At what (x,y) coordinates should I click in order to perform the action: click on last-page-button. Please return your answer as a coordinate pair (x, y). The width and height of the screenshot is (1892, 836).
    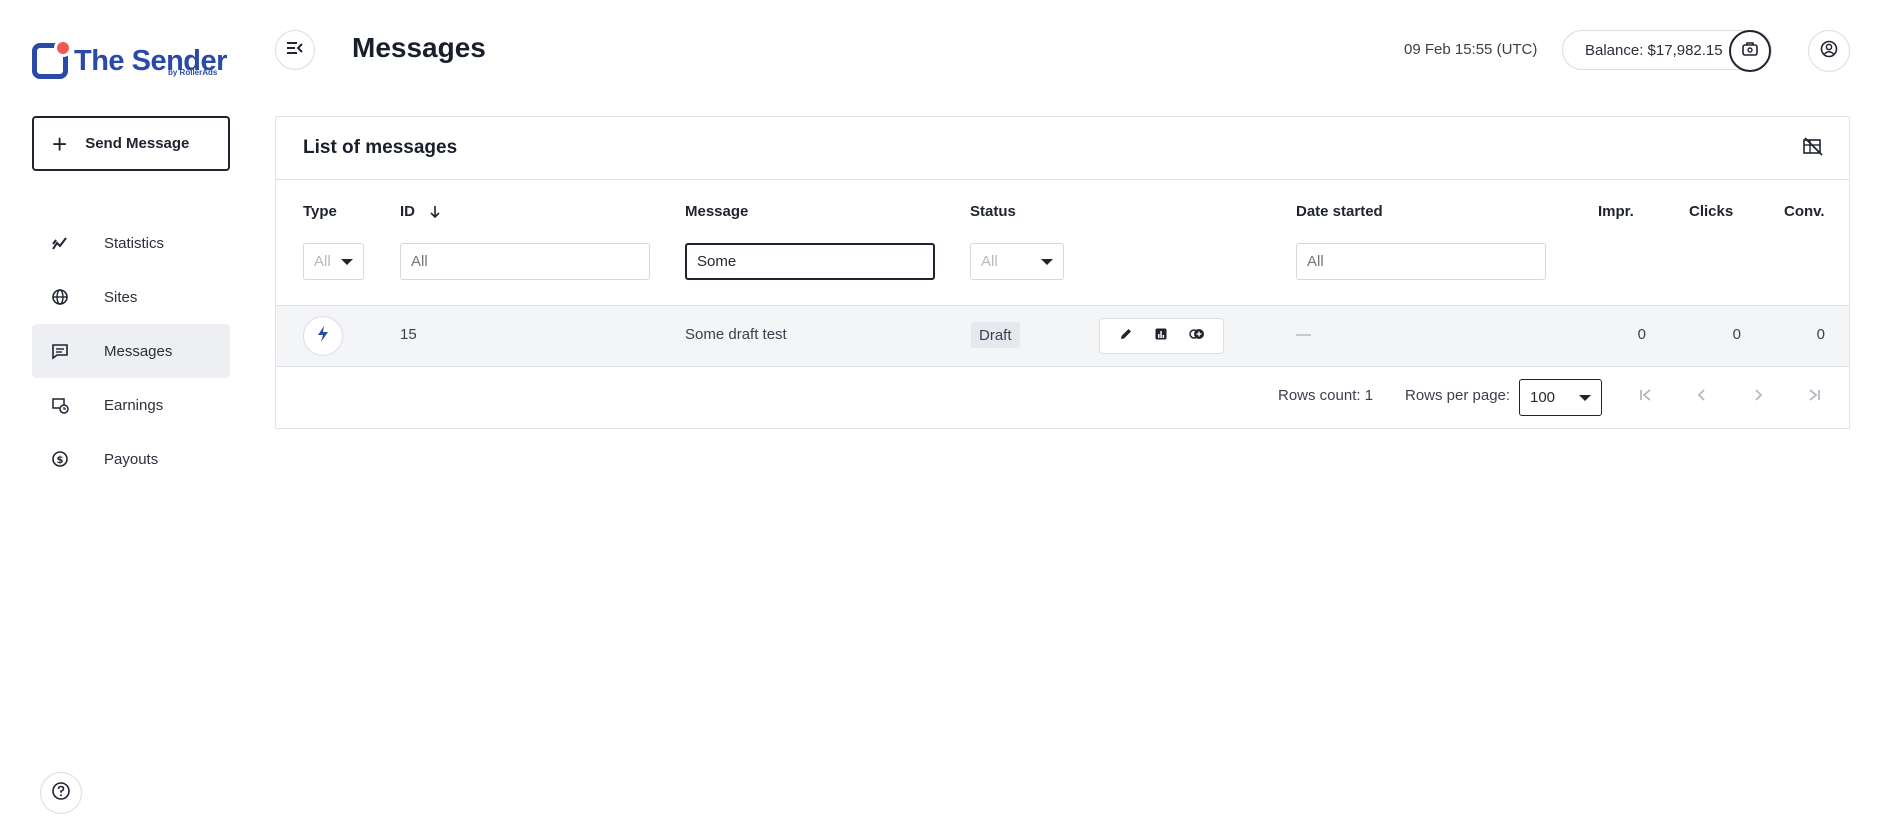
    Looking at the image, I should click on (1814, 397).